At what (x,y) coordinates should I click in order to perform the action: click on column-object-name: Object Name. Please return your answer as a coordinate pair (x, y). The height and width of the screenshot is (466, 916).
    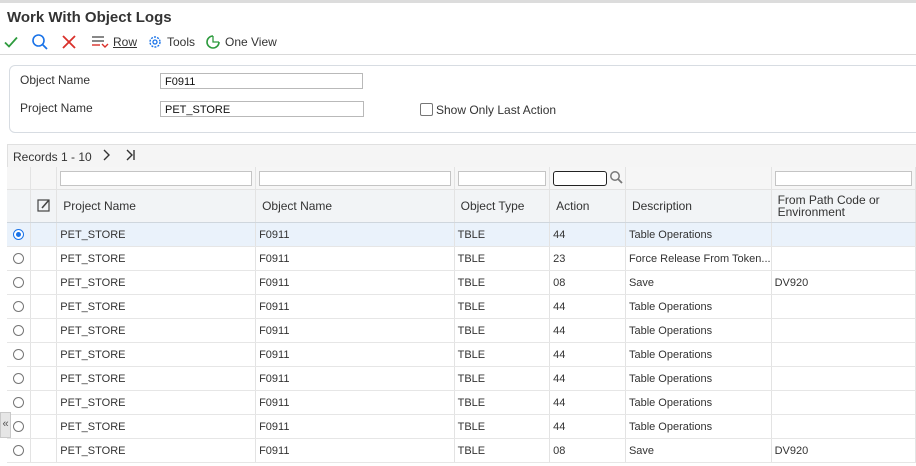
    Looking at the image, I should click on (355, 206).